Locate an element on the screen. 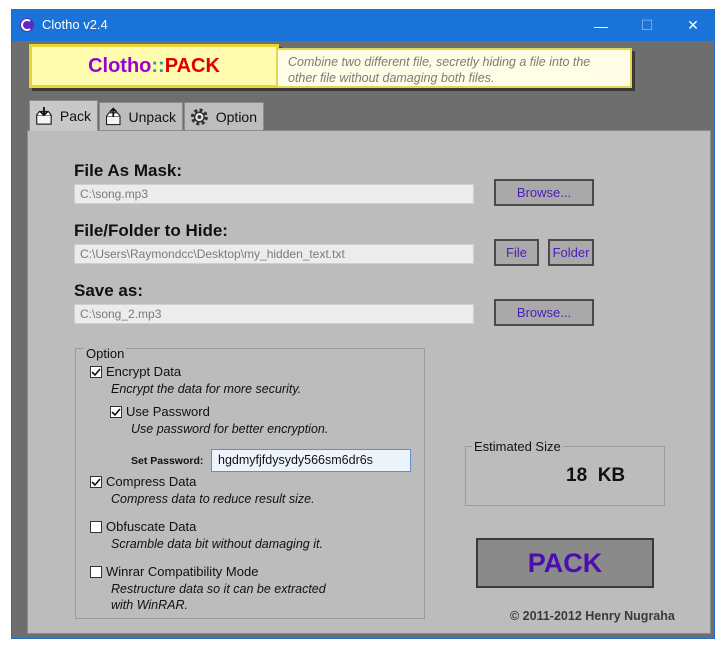 This screenshot has height=650, width=726. hide-folder-button: Folder is located at coordinates (571, 252).